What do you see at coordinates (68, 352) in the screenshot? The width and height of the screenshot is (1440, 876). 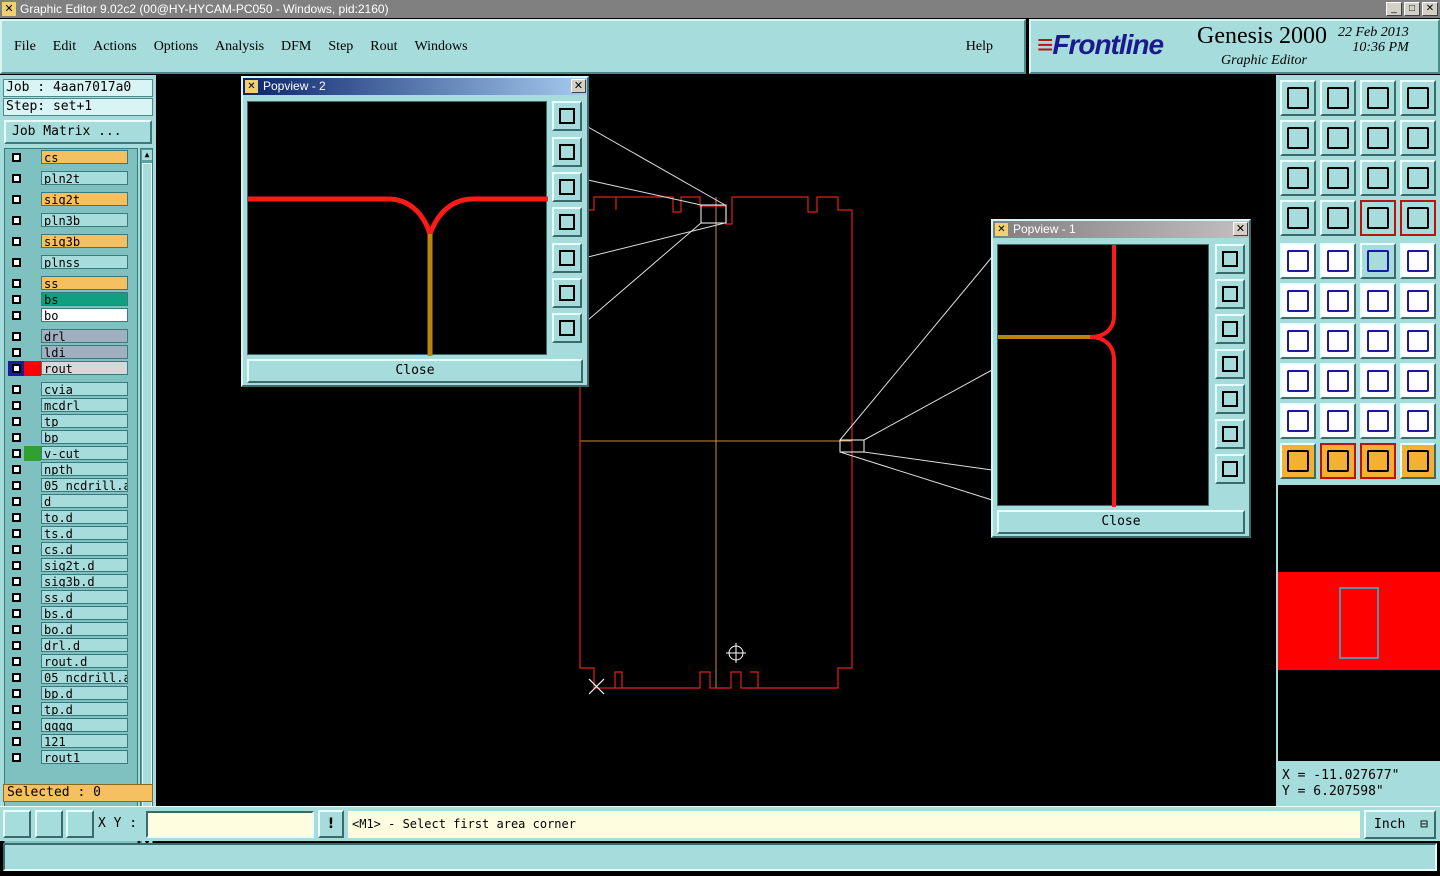 I see `layer-row: ldi` at bounding box center [68, 352].